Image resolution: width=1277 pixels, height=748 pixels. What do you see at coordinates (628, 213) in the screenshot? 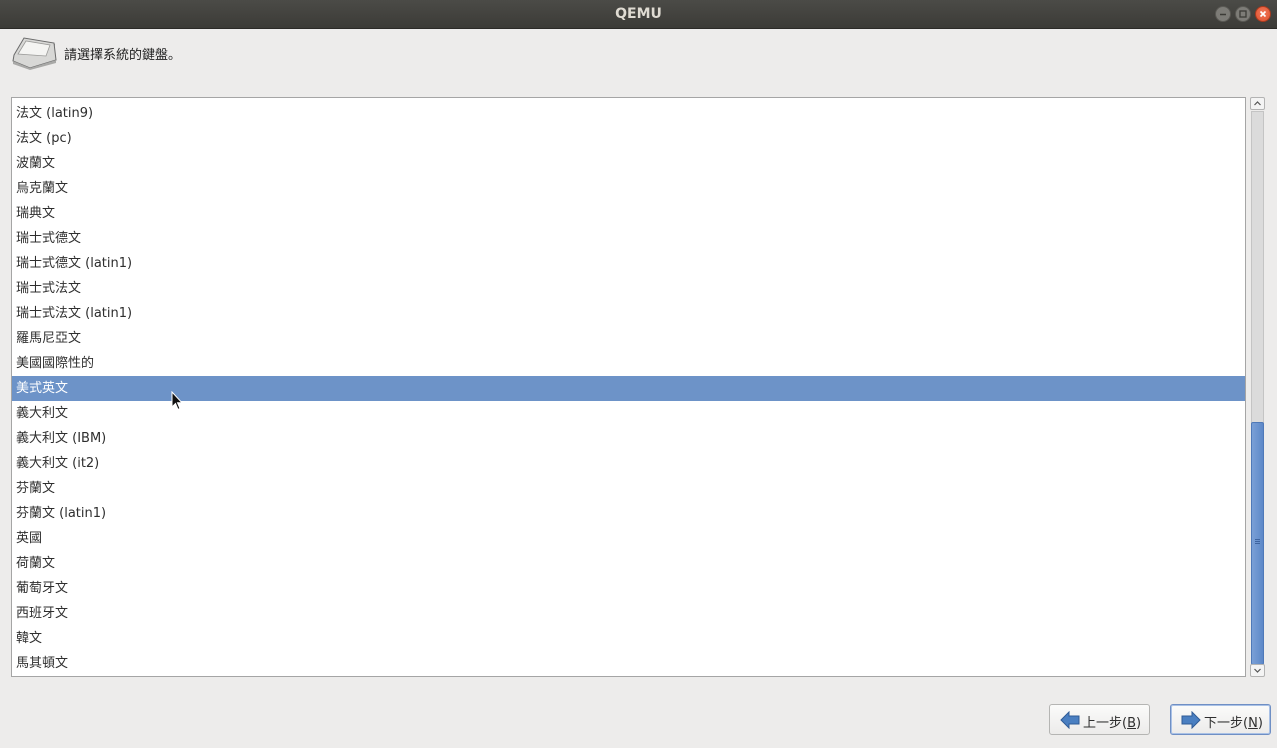
I see `list-item: 瑞典文` at bounding box center [628, 213].